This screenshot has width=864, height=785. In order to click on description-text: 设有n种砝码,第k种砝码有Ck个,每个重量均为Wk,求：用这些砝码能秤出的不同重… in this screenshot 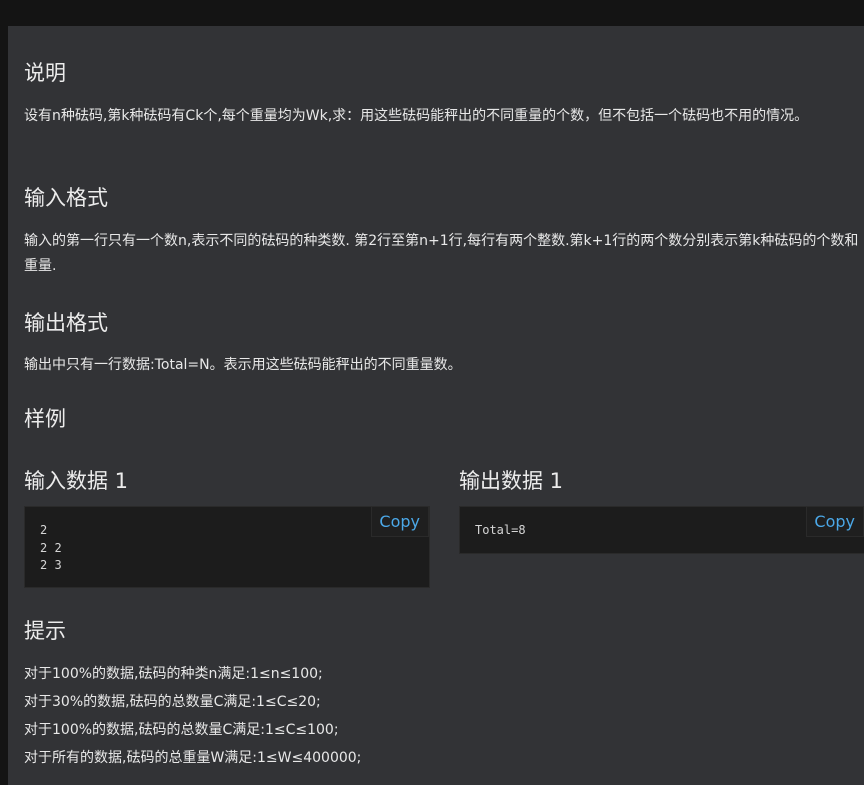, I will do `click(416, 116)`.